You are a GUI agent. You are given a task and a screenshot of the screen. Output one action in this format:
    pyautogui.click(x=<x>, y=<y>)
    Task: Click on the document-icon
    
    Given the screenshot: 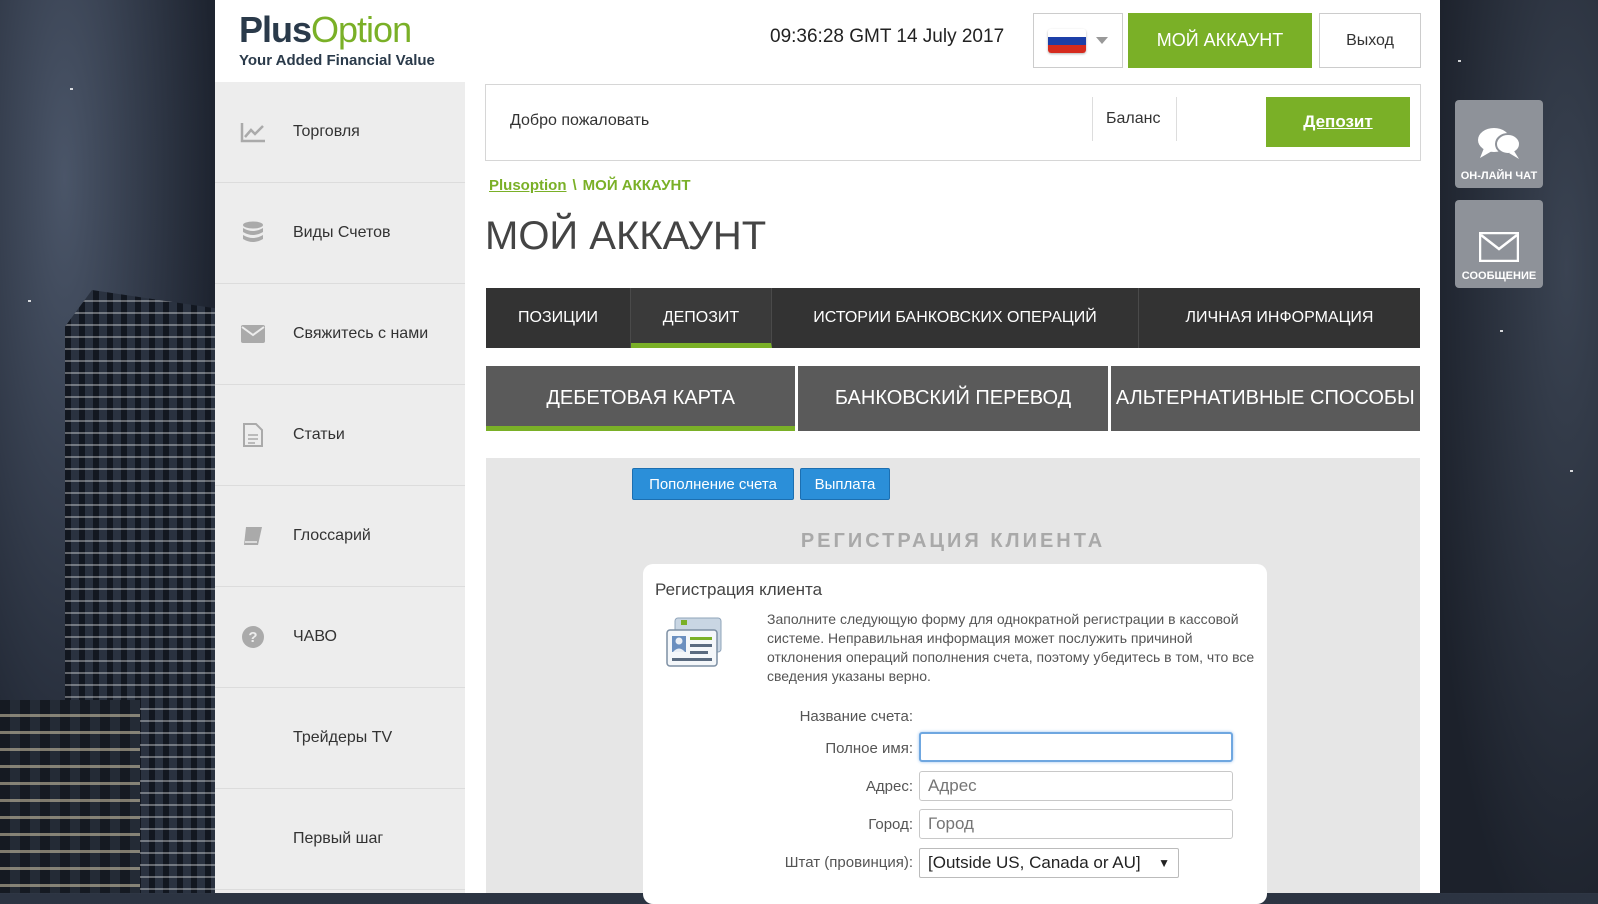 What is the action you would take?
    pyautogui.click(x=253, y=435)
    